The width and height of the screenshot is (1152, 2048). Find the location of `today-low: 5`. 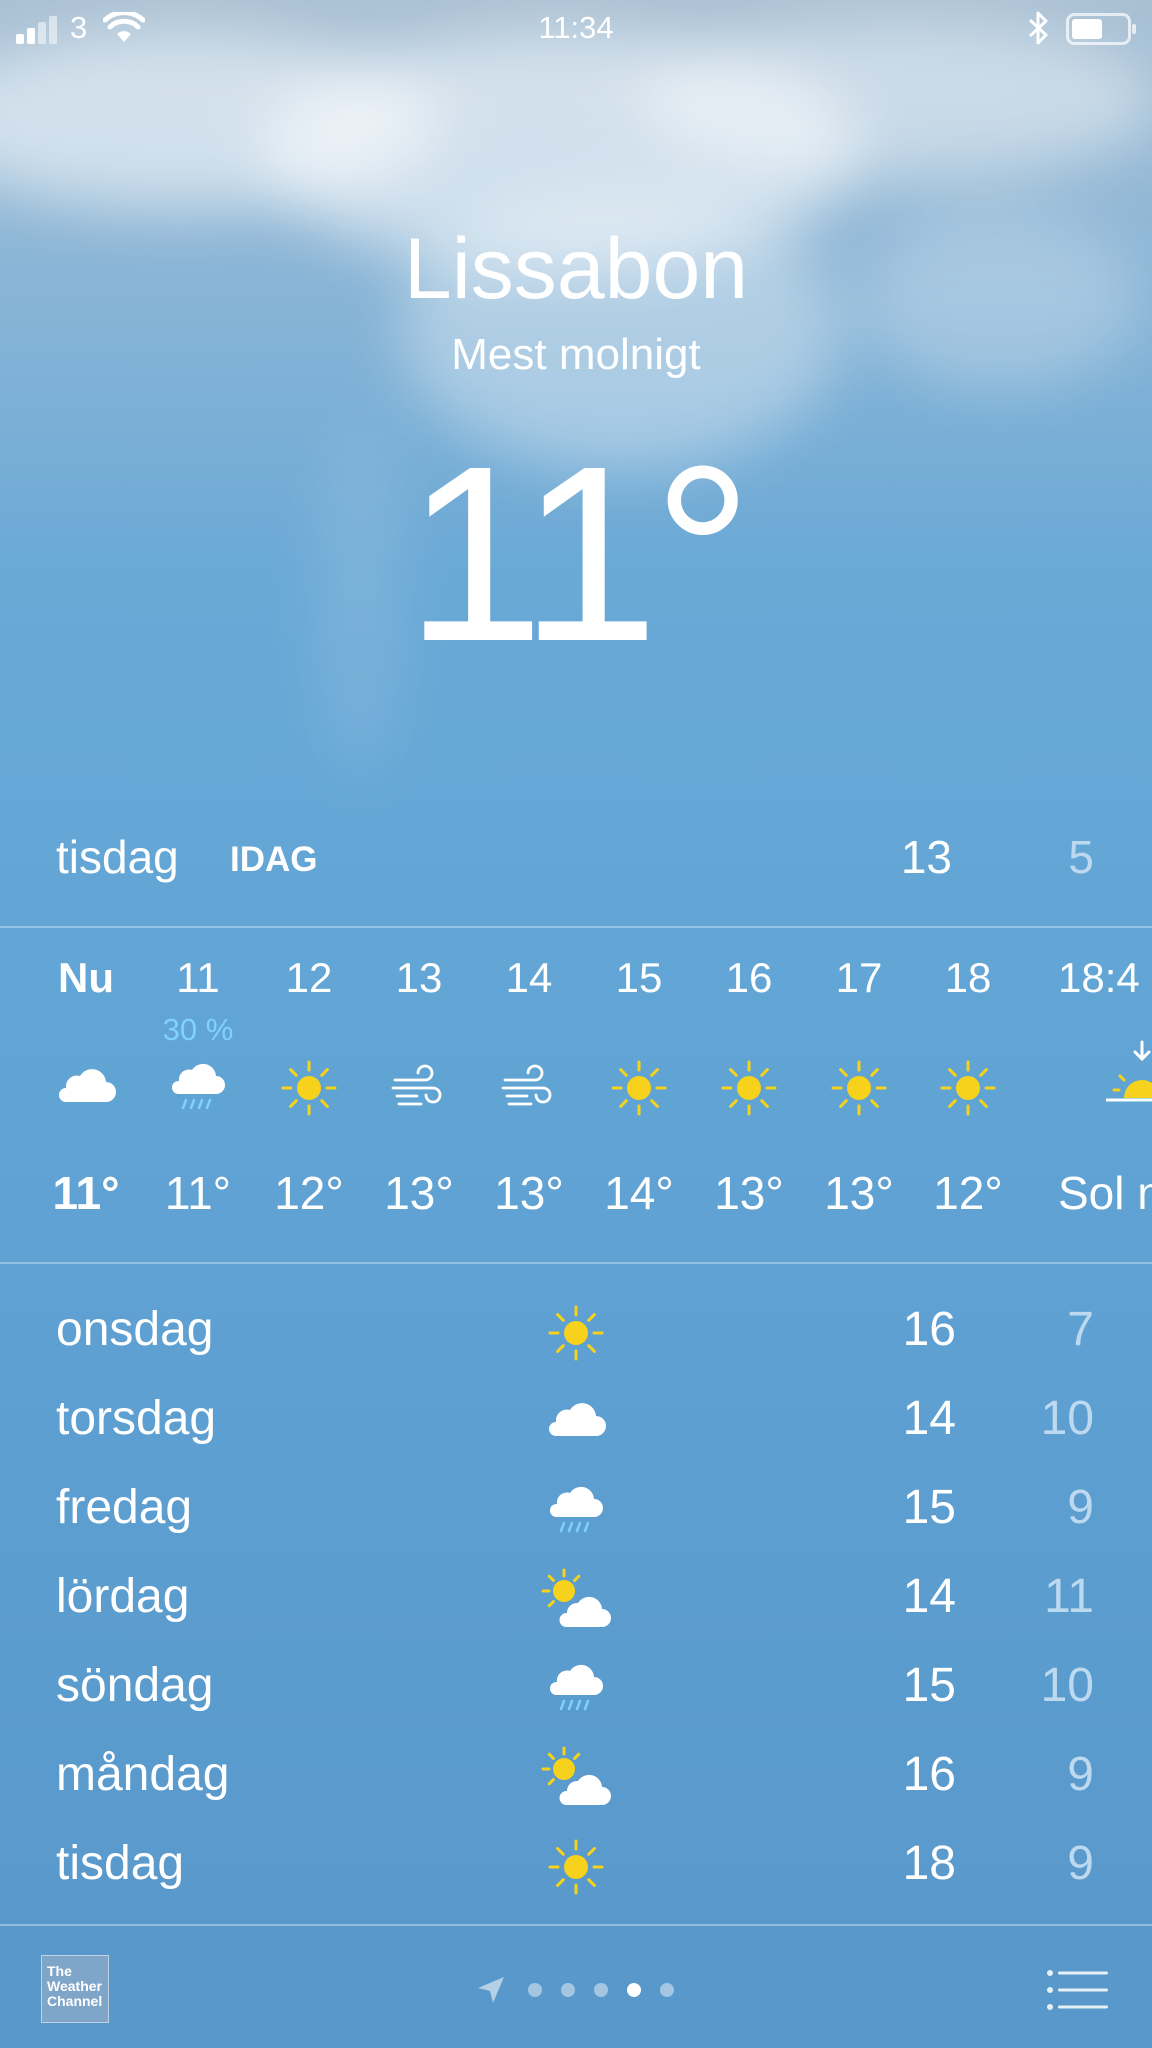

today-low: 5 is located at coordinates (1081, 857).